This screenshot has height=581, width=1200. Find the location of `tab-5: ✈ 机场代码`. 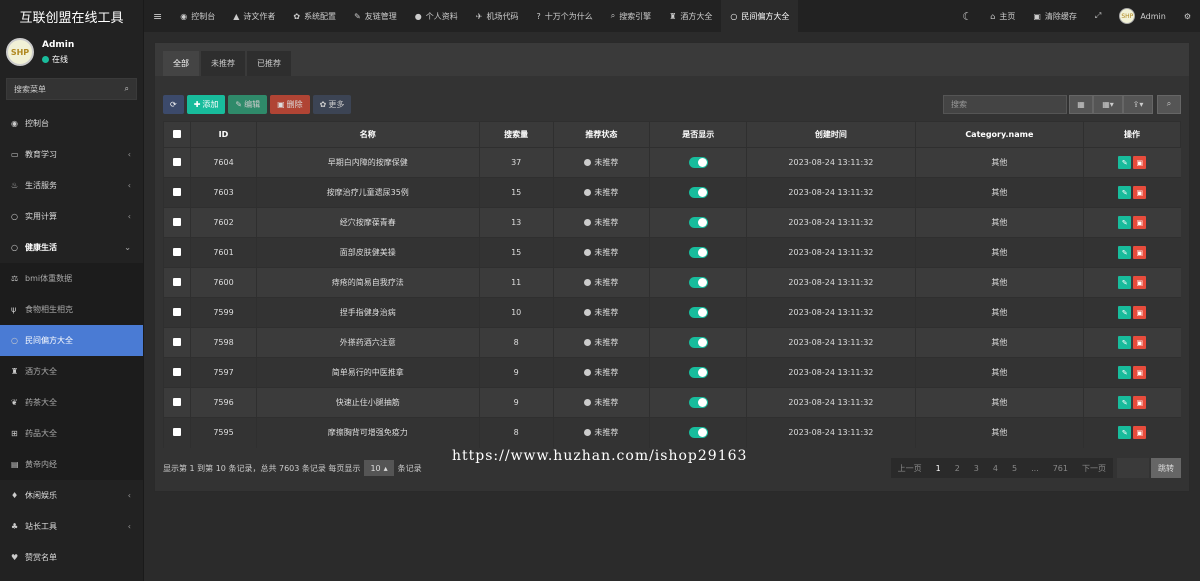

tab-5: ✈ 机场代码 is located at coordinates (497, 16).